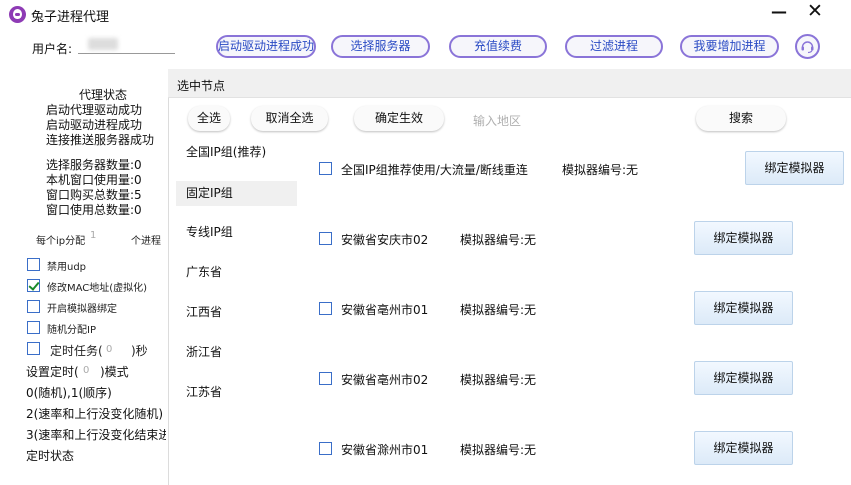  I want to click on group-item-dedicated: 专线IP组, so click(236, 232).